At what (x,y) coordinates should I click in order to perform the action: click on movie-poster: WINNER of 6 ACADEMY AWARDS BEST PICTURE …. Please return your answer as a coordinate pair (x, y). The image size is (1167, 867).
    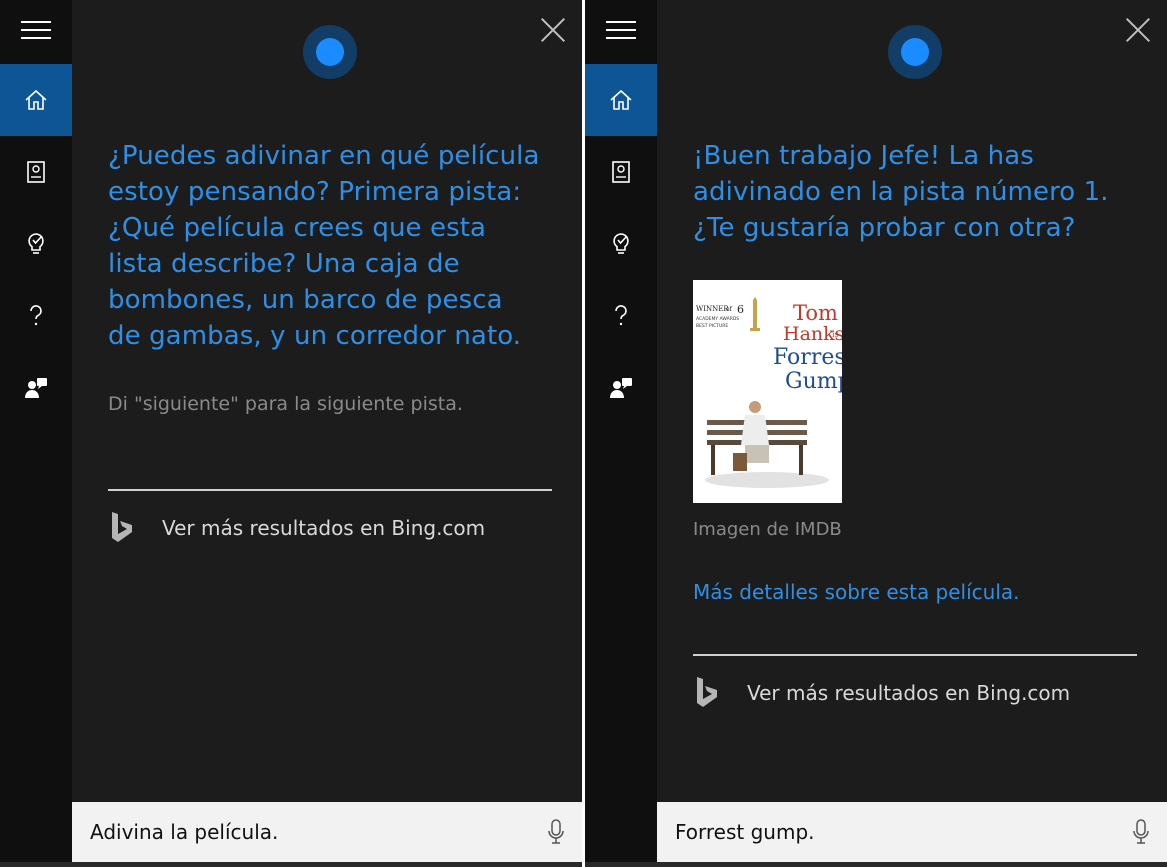
    Looking at the image, I should click on (767, 391).